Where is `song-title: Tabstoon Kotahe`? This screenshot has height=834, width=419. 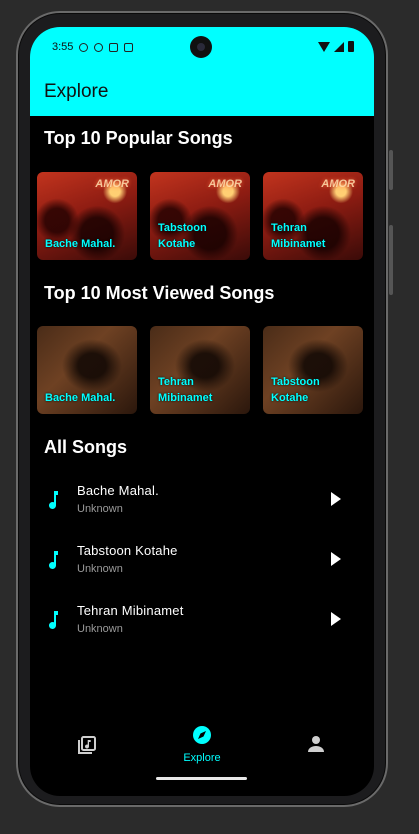
song-title: Tabstoon Kotahe is located at coordinates (127, 550).